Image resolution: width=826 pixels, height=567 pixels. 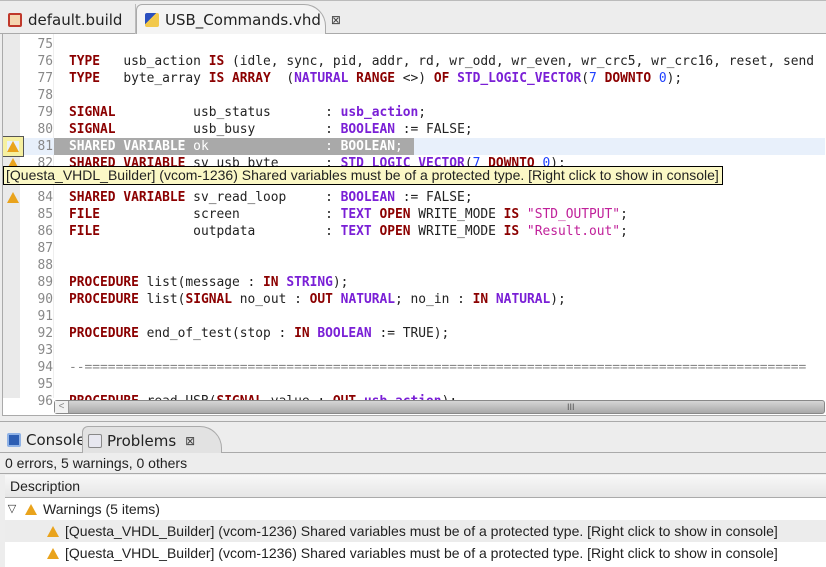 I want to click on code-line: 81 SHARED VARIABLE ok : BOOLEAN;, so click(x=414, y=146).